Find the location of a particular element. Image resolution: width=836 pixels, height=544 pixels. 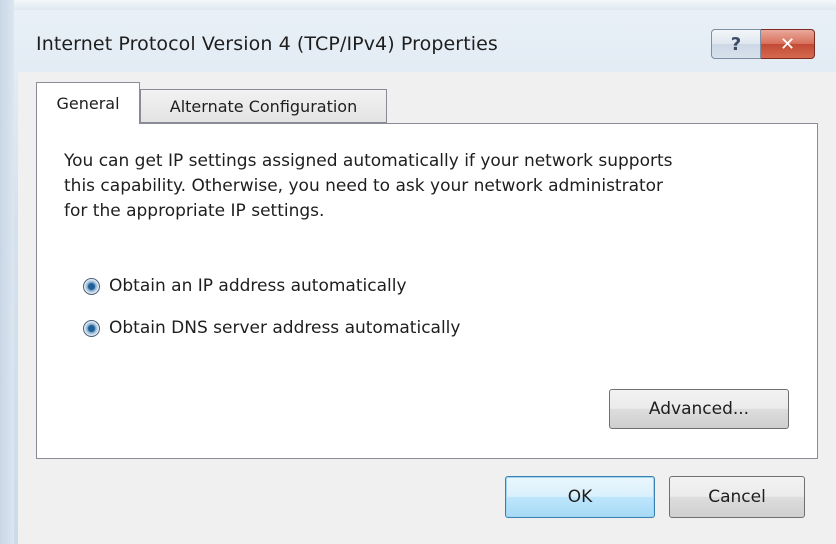

tab-label: Alternate Configuration is located at coordinates (263, 106).